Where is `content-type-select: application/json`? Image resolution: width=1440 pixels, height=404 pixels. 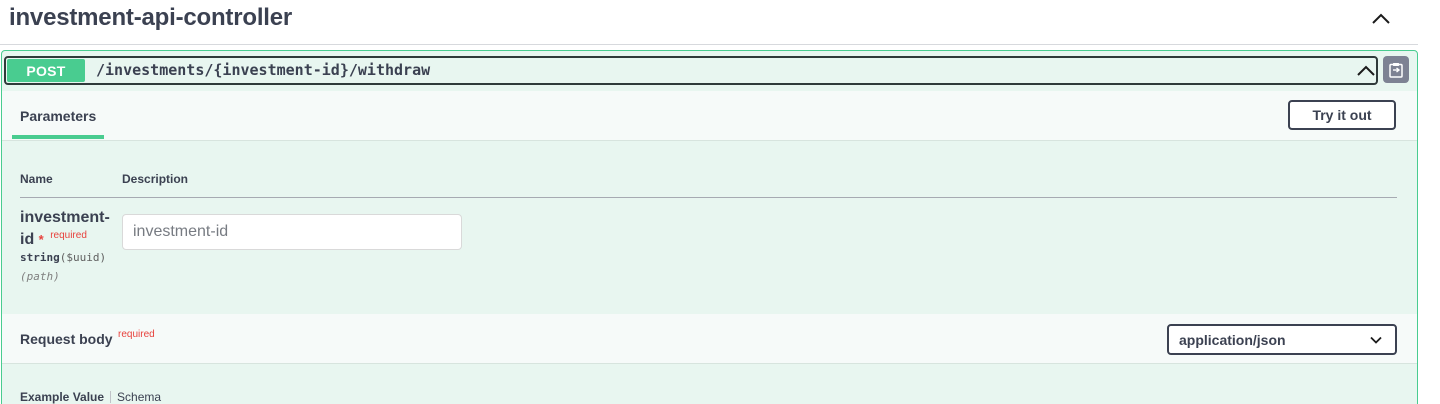 content-type-select: application/json is located at coordinates (1282, 339).